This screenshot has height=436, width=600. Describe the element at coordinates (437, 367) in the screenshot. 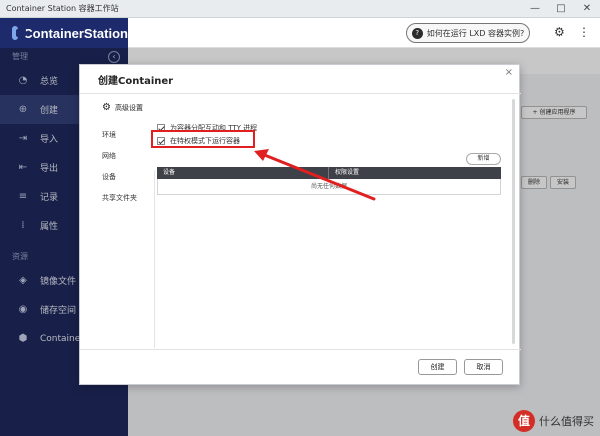

I see `create-button: 创建` at that location.